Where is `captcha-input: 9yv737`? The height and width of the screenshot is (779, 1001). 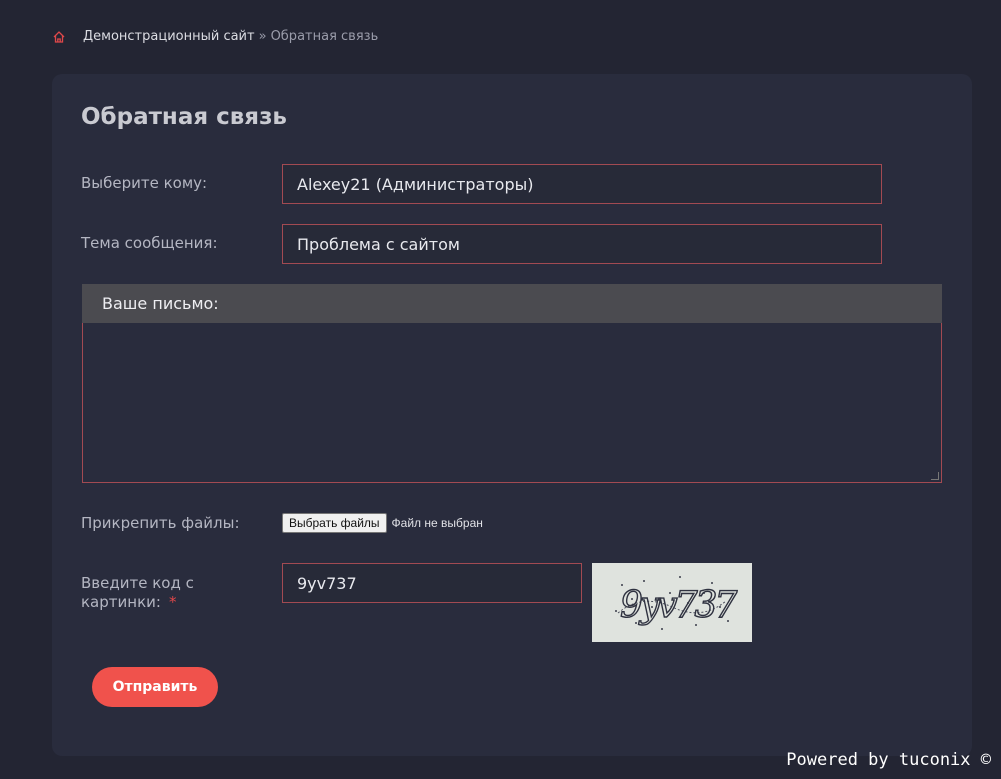
captcha-input: 9yv737 is located at coordinates (432, 583).